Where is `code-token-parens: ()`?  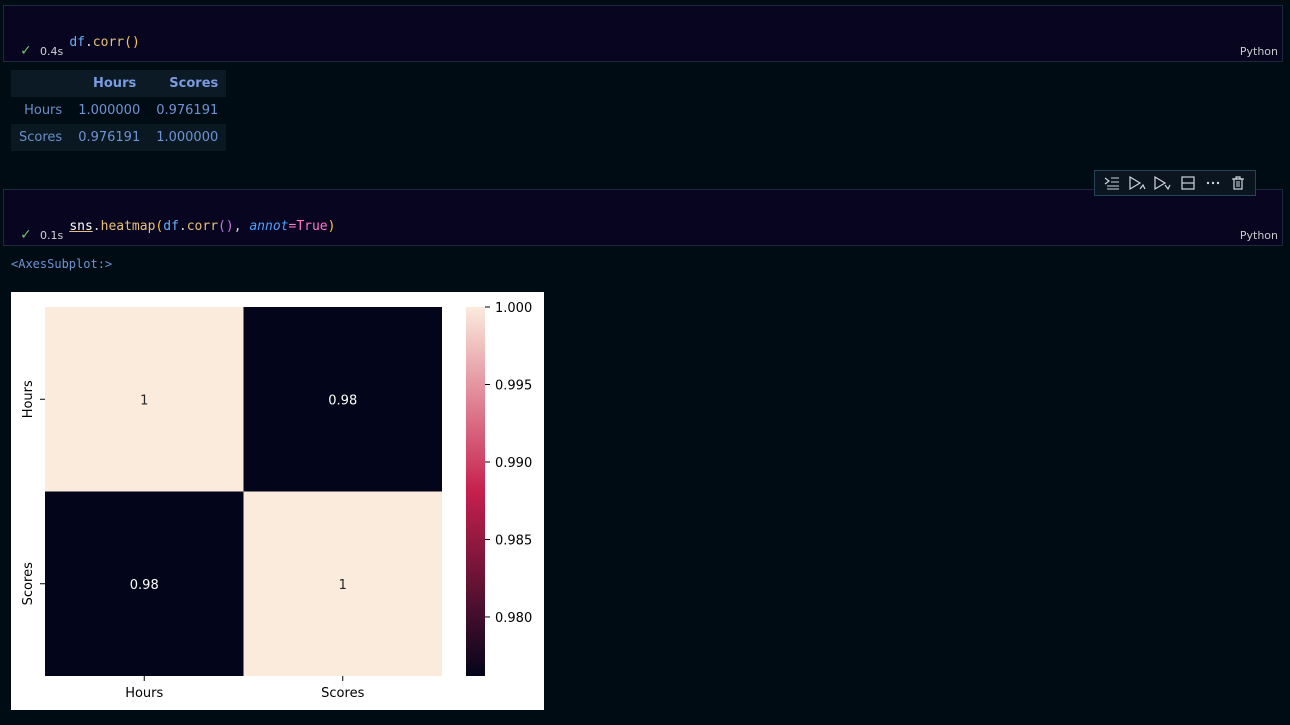 code-token-parens: () is located at coordinates (226, 226).